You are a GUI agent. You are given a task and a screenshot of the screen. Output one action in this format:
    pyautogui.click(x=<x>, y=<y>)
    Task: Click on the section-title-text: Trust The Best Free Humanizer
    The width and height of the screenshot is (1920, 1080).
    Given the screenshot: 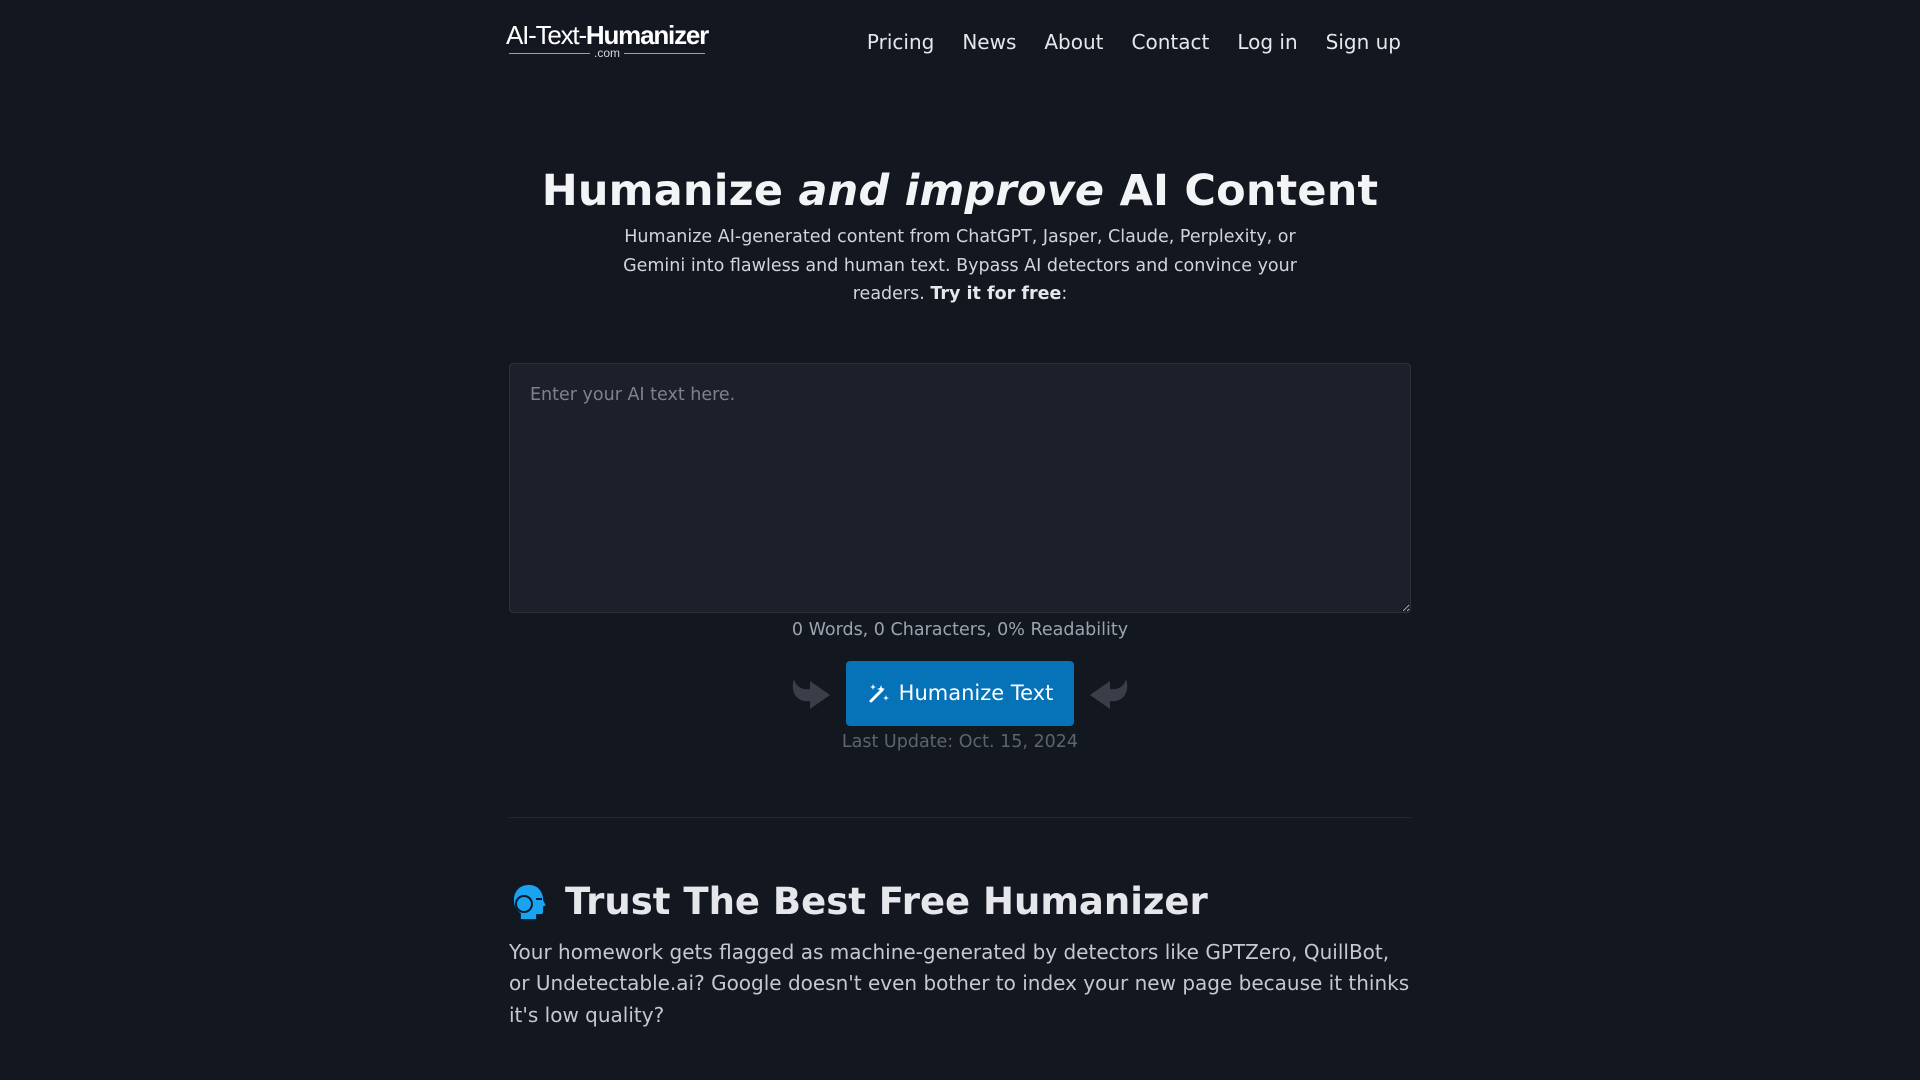 What is the action you would take?
    pyautogui.click(x=886, y=901)
    